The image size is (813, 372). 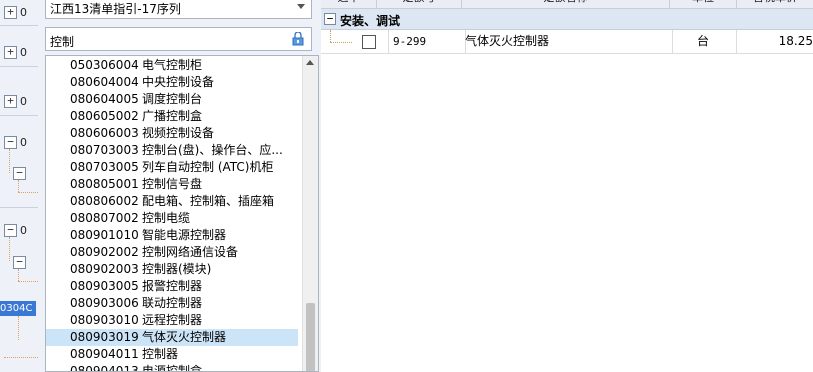 I want to click on list-item: 080604004 中央控制设备, so click(x=172, y=82).